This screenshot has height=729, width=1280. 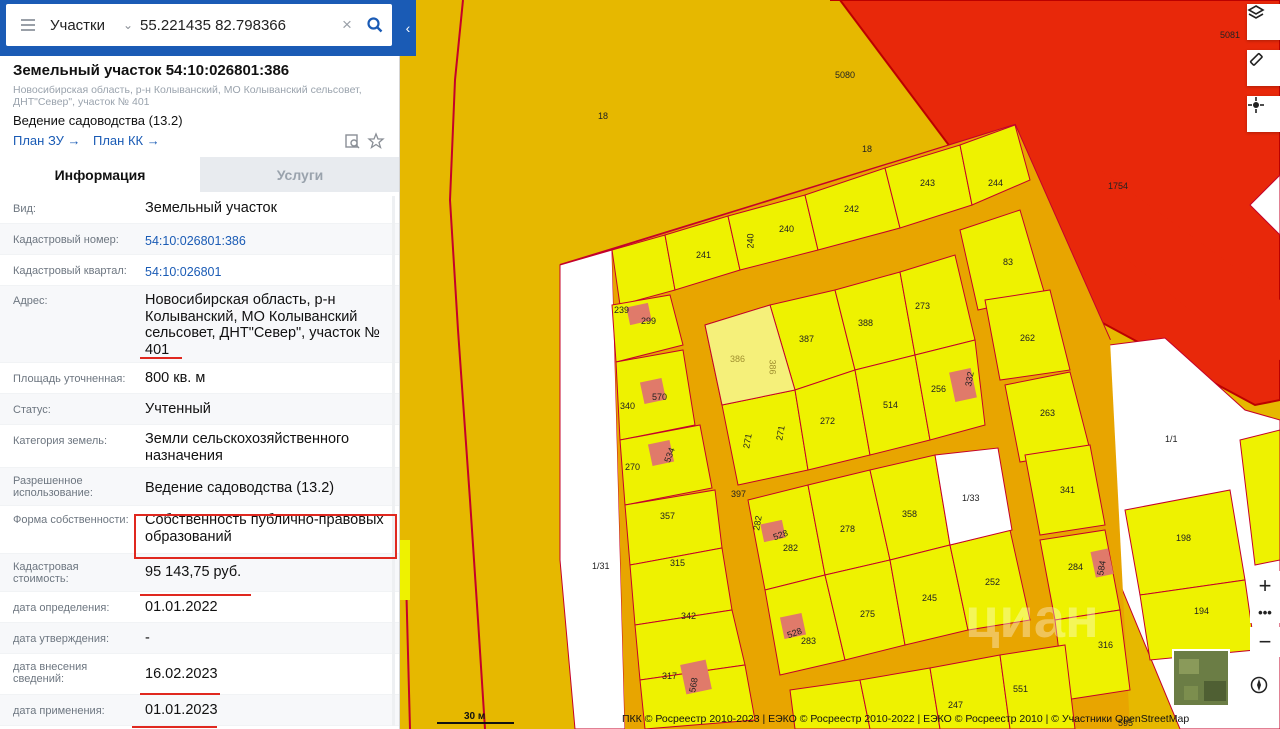 I want to click on info-label: Площадь уточненная:, so click(x=69, y=379).